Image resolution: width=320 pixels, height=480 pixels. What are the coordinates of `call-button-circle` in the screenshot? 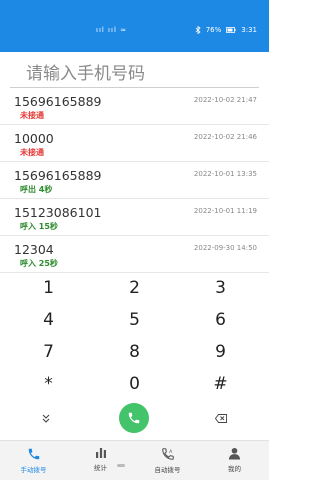 It's located at (134, 418).